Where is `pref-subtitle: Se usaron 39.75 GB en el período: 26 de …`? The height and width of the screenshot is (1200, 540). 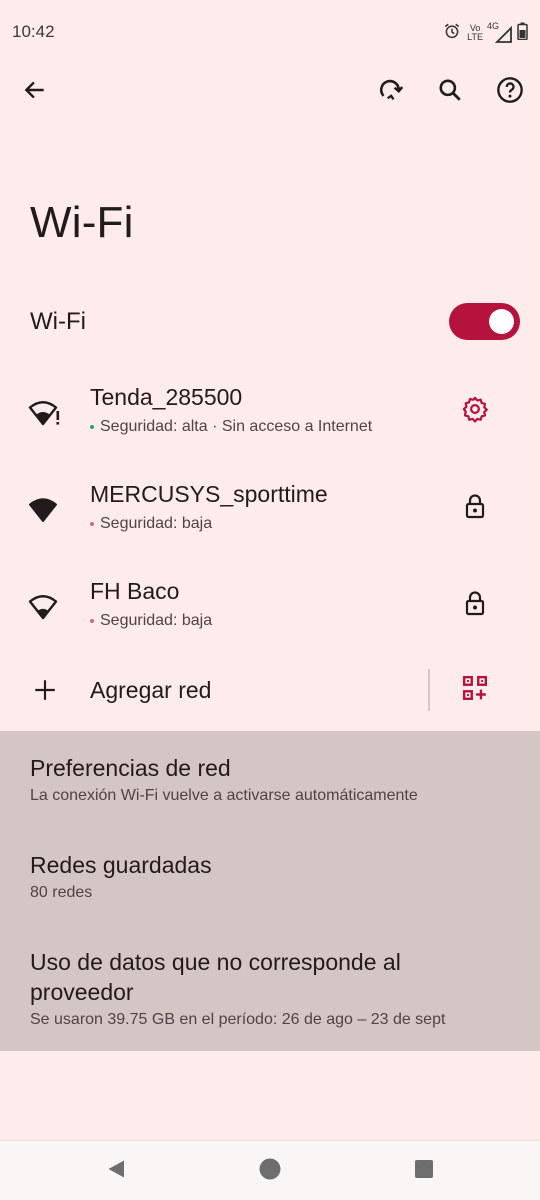 pref-subtitle: Se usaron 39.75 GB en el período: 26 de … is located at coordinates (238, 1019).